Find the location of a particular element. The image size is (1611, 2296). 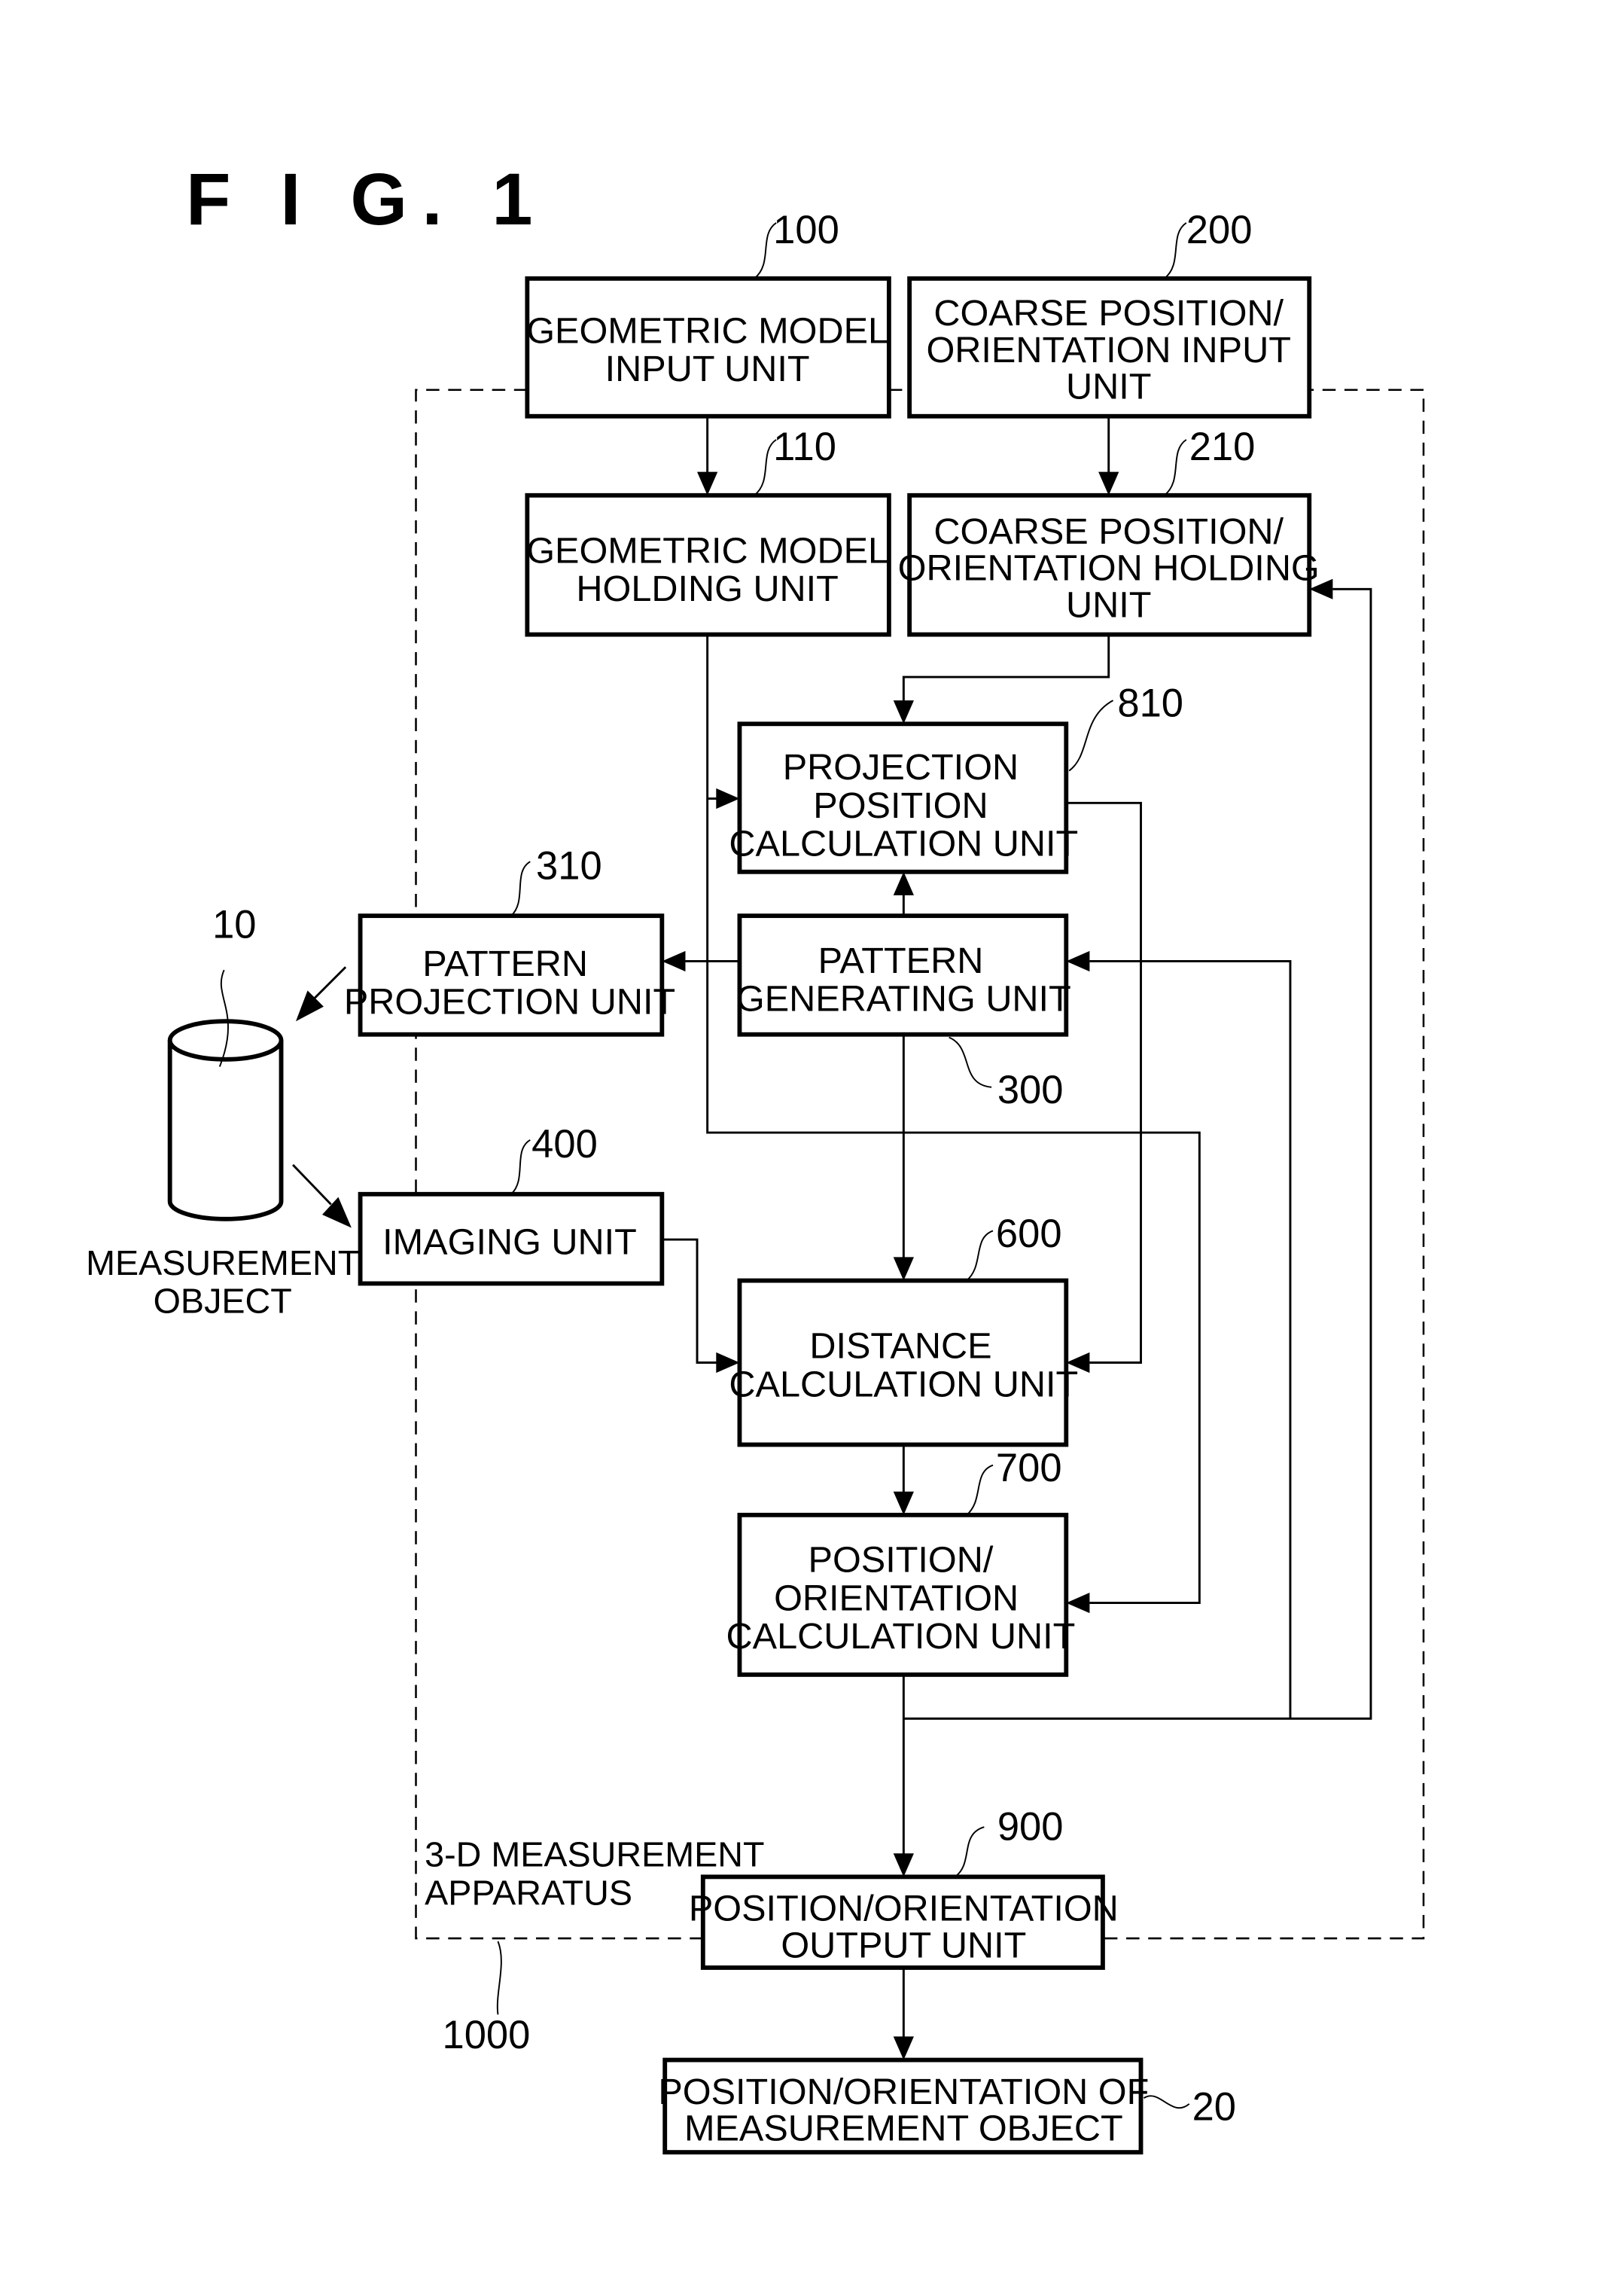

unit-110-label-line1: GEOMETRIC MODEL is located at coordinates (707, 551).